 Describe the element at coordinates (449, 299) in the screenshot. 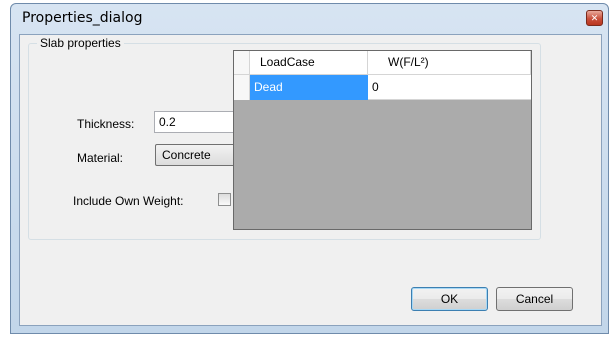

I see `ok-button: OK` at that location.